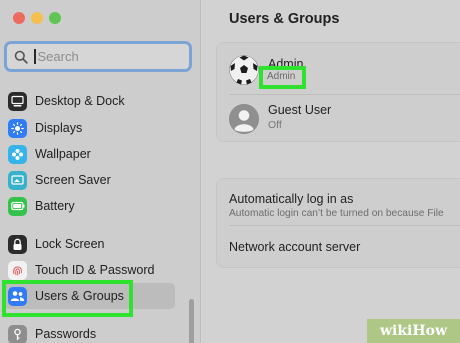  What do you see at coordinates (17, 333) in the screenshot?
I see `key-icon` at bounding box center [17, 333].